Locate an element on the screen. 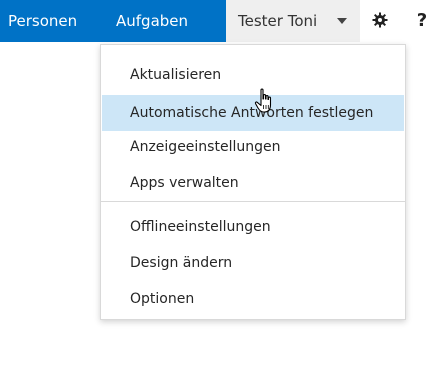 The height and width of the screenshot is (392, 444). caret-down-icon is located at coordinates (342, 21).